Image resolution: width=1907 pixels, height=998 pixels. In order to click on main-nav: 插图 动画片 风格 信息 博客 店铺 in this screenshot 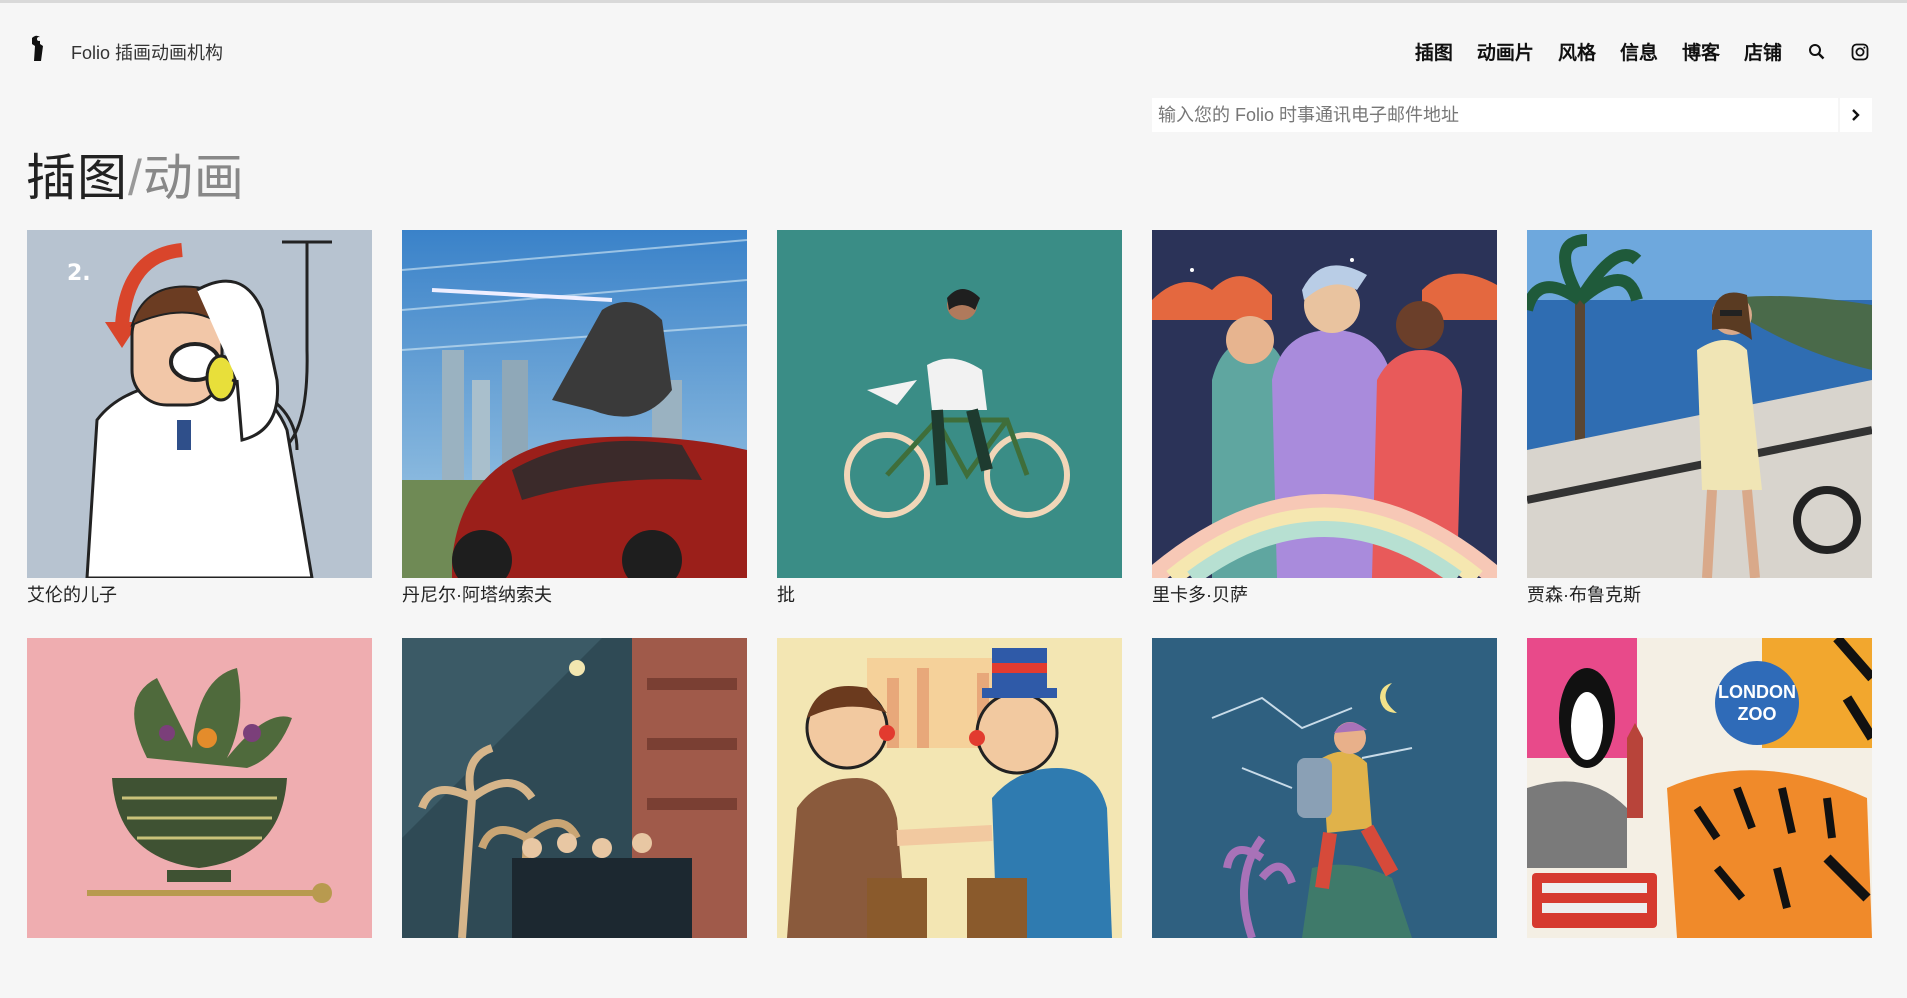, I will do `click(1630, 51)`.